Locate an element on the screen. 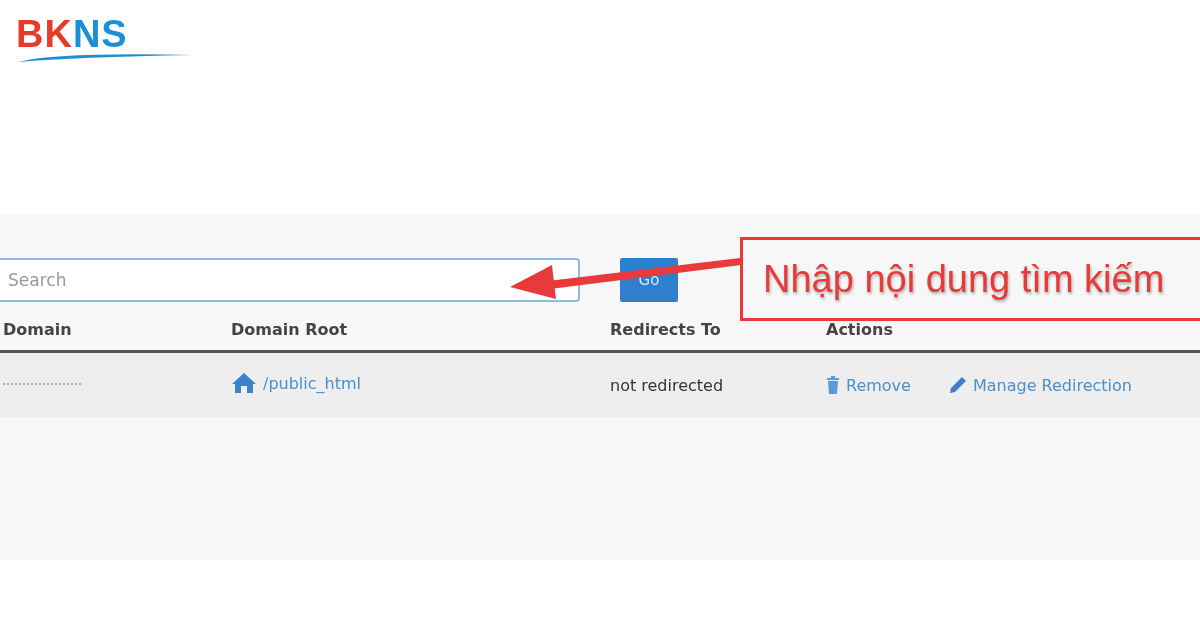 Image resolution: width=1200 pixels, height=628 pixels. logo-text: BKNS is located at coordinates (72, 34).